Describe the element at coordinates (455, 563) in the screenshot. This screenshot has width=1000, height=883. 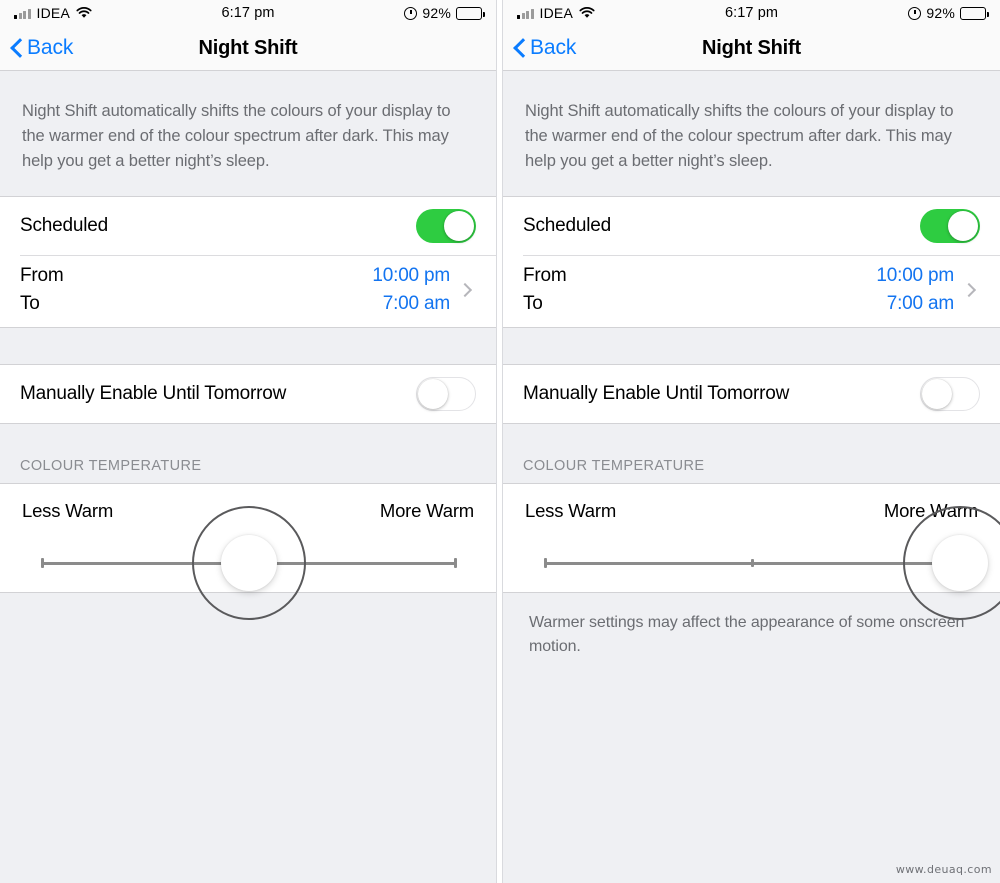
I see `slider-max-tick` at that location.